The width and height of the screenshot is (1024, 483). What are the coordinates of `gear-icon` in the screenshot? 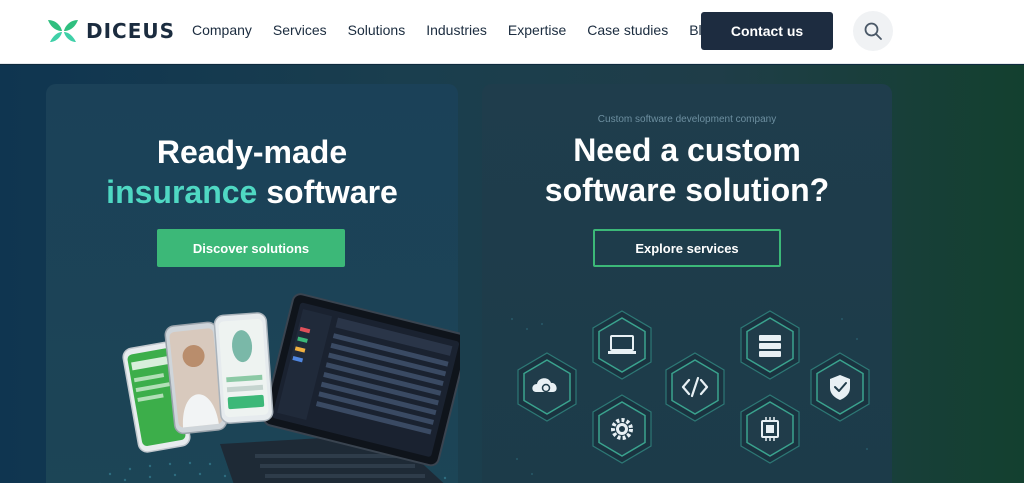 It's located at (622, 429).